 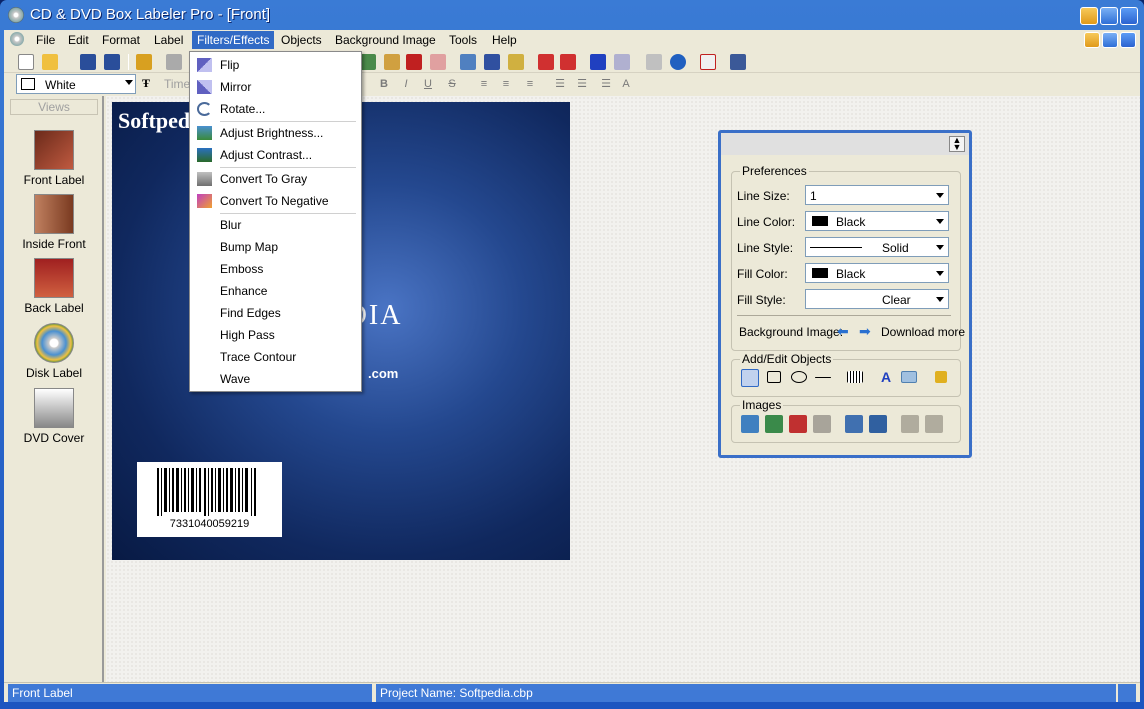 What do you see at coordinates (878, 424) in the screenshot?
I see `frame-image-icon` at bounding box center [878, 424].